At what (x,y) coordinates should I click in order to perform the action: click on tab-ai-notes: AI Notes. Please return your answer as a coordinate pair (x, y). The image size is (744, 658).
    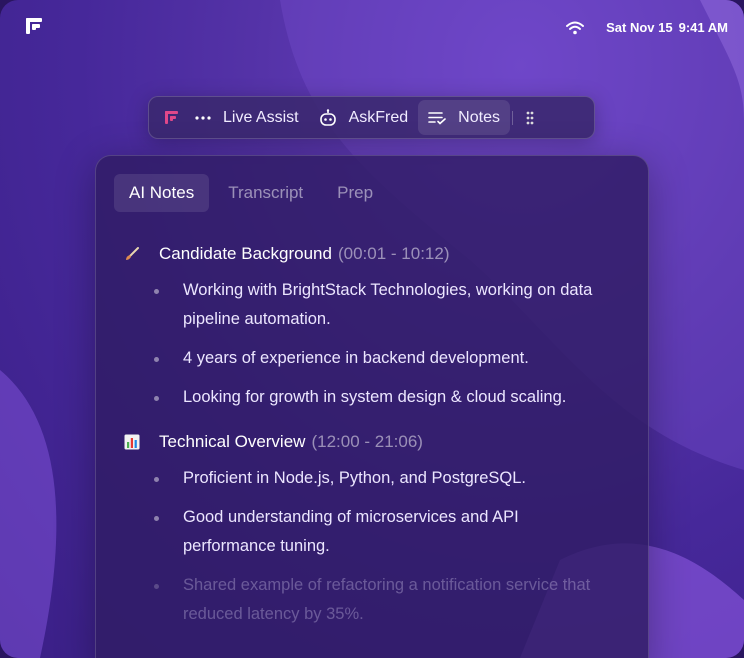
    Looking at the image, I should click on (162, 193).